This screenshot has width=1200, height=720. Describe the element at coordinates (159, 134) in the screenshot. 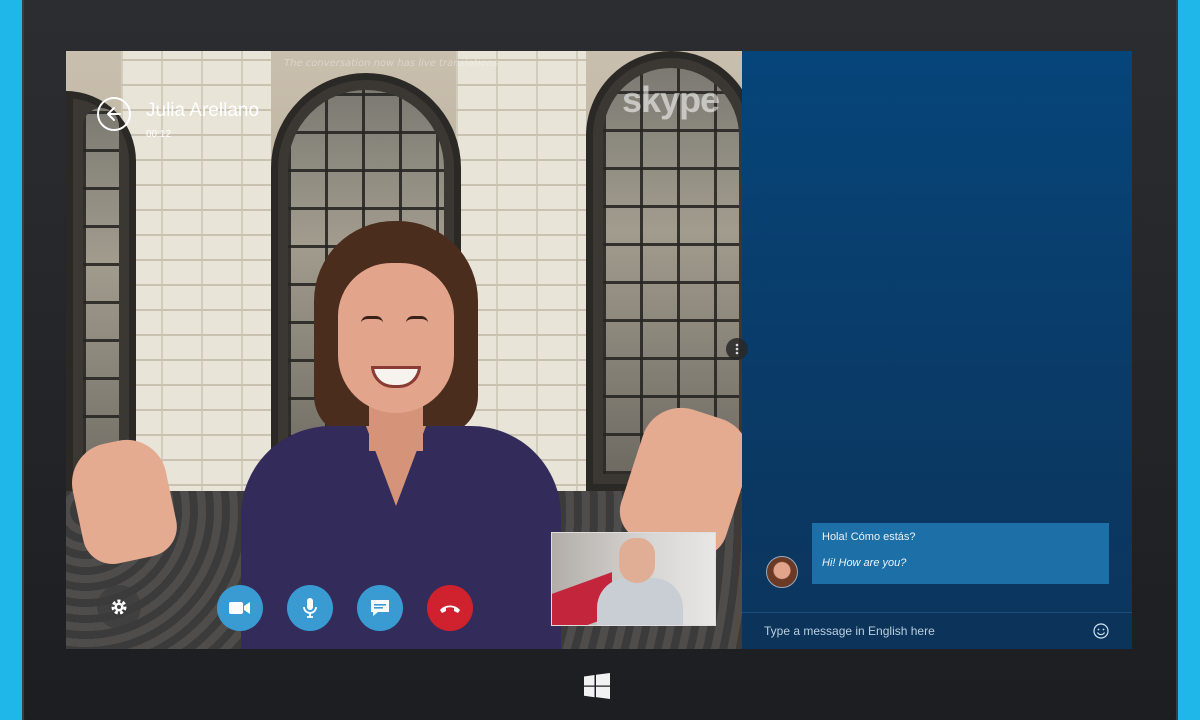

I see `call-duration: 00:12` at that location.